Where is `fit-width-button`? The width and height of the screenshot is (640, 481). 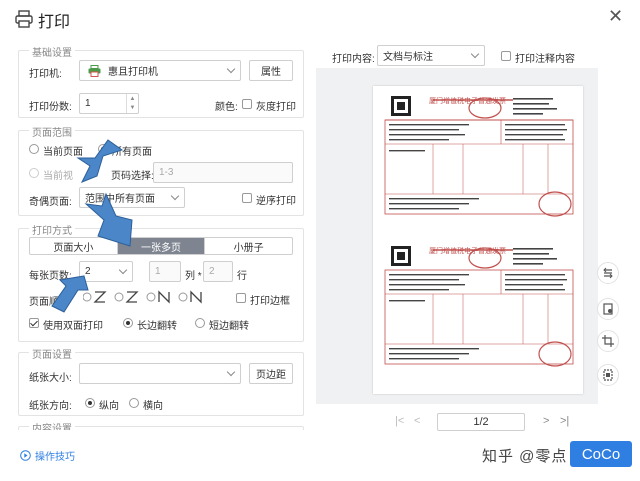
fit-width-button is located at coordinates (608, 273).